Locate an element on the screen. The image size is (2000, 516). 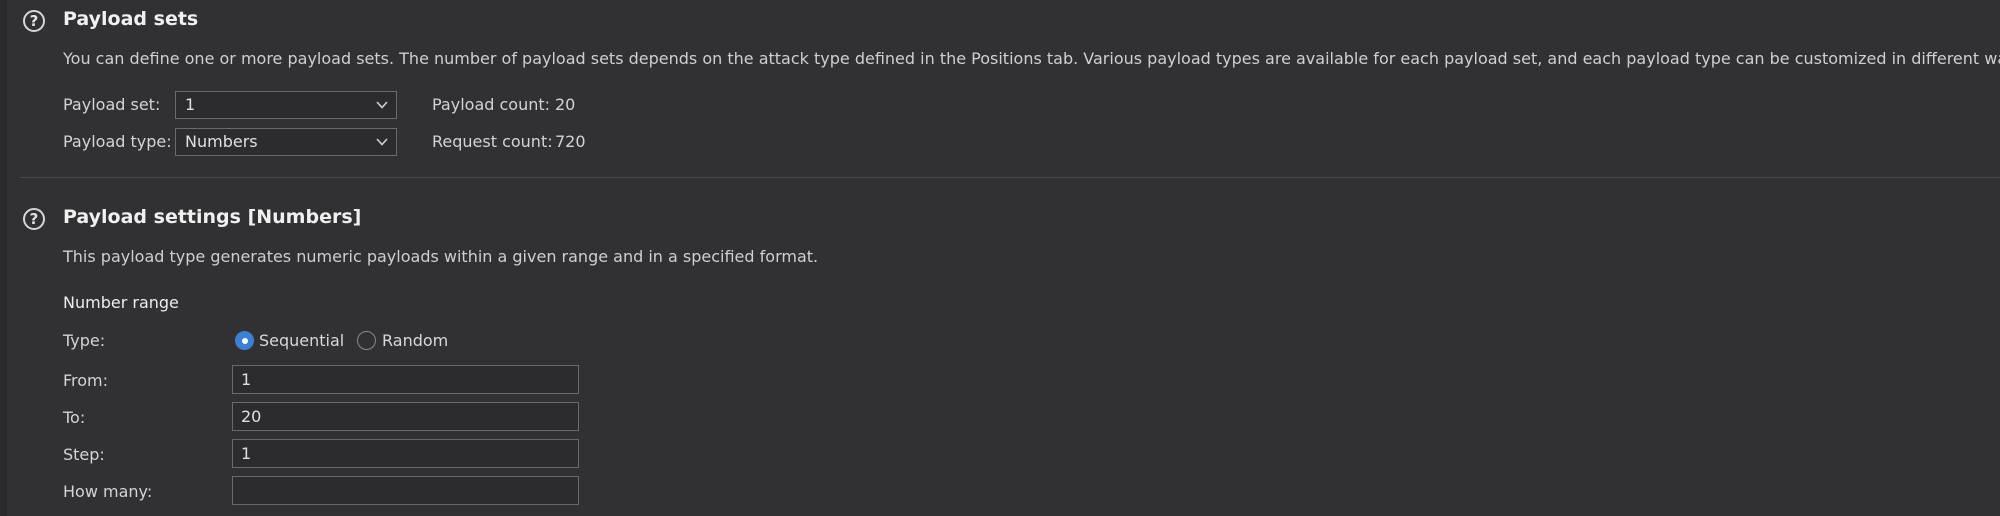
payload-count-value: 20 is located at coordinates (565, 104).